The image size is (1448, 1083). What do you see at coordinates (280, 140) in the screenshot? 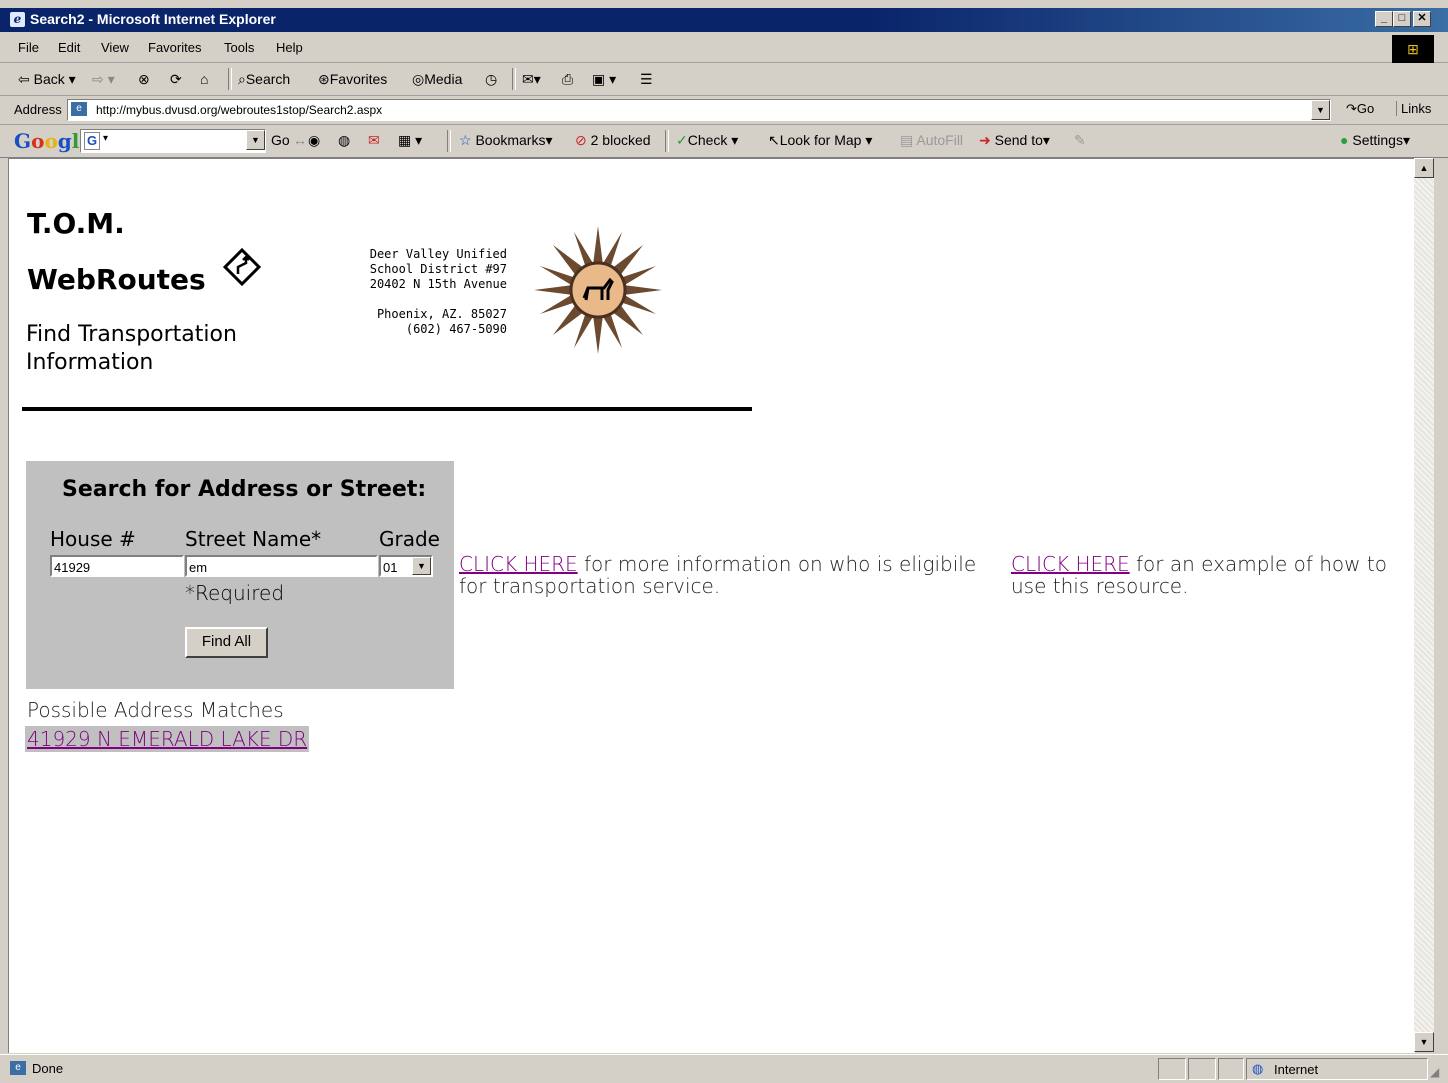
I see `google-go-button: Go` at bounding box center [280, 140].